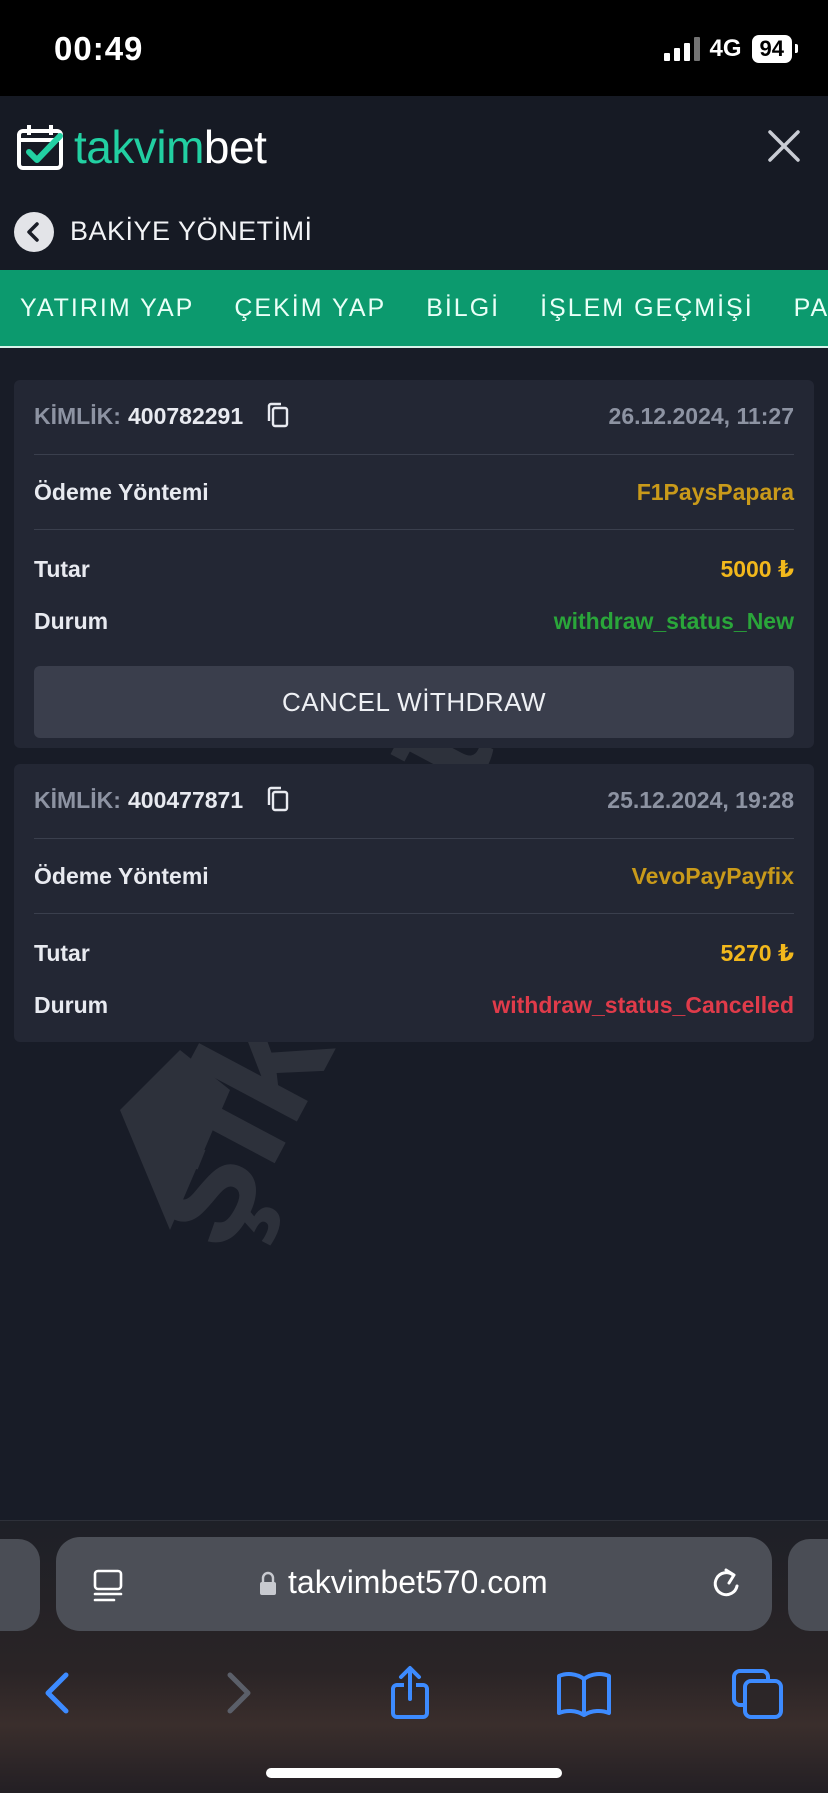  Describe the element at coordinates (414, 952) in the screenshot. I see `amount-row: Tutar 5270 ₺` at that location.